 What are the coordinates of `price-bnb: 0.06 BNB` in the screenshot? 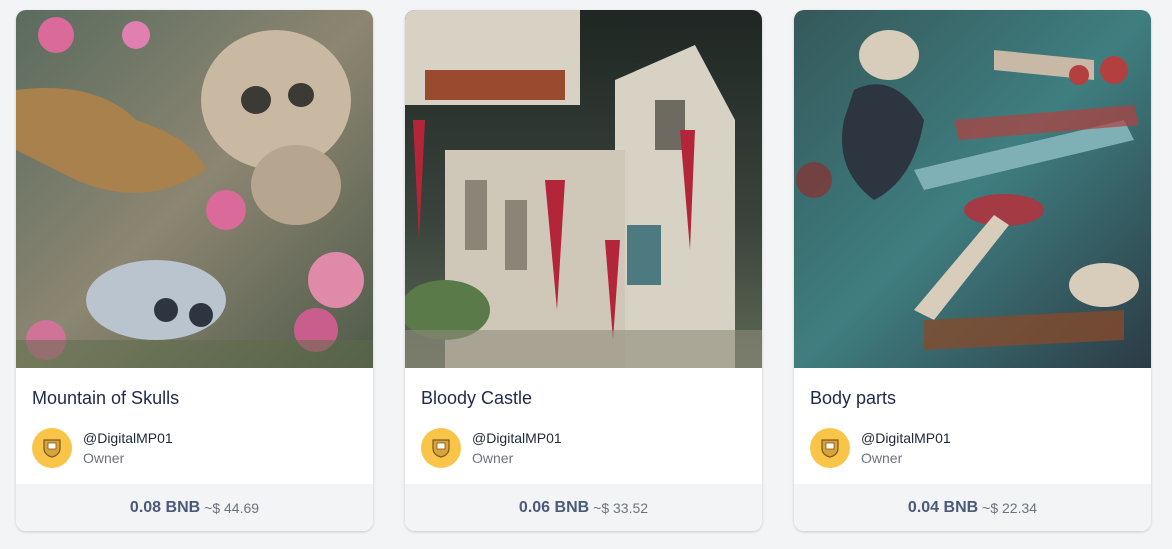 It's located at (554, 507).